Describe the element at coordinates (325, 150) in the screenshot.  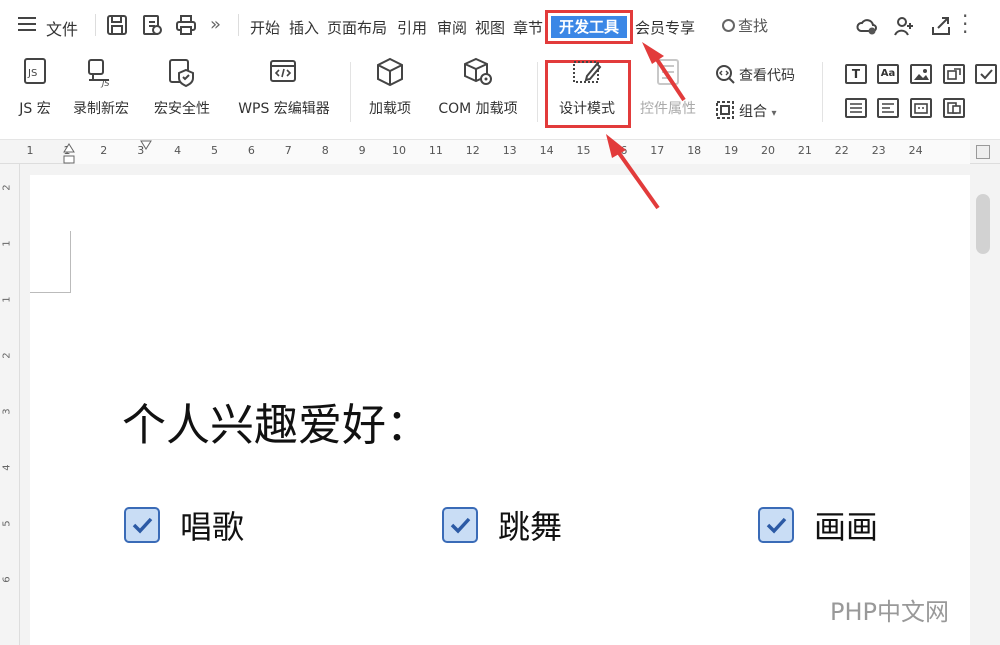
I see `ruler-tick-label: 8` at that location.